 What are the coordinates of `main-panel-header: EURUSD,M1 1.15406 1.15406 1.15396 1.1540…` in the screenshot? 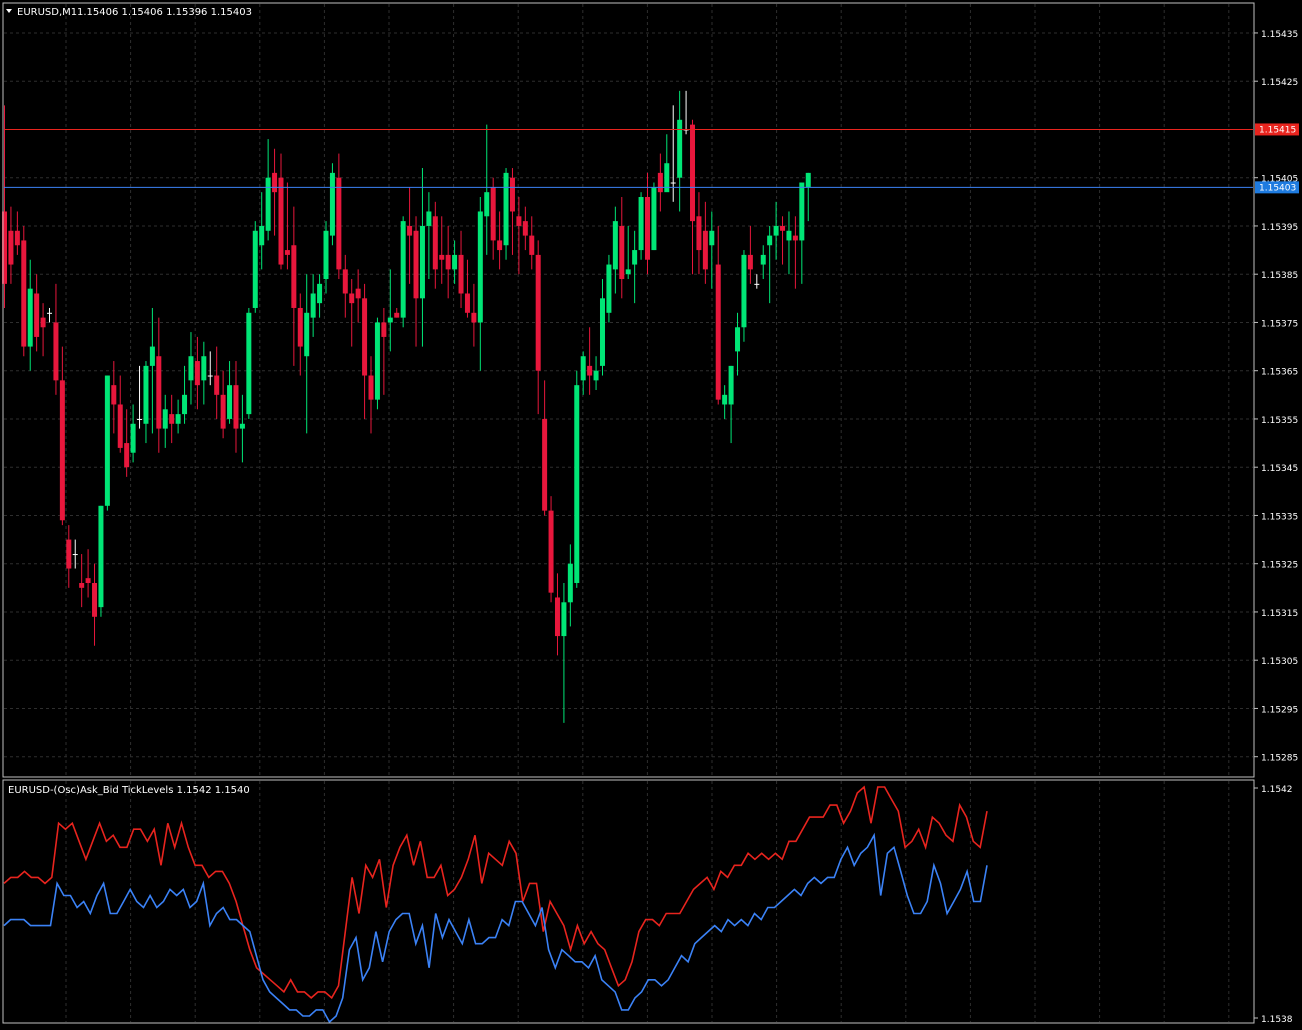 It's located at (129, 12).